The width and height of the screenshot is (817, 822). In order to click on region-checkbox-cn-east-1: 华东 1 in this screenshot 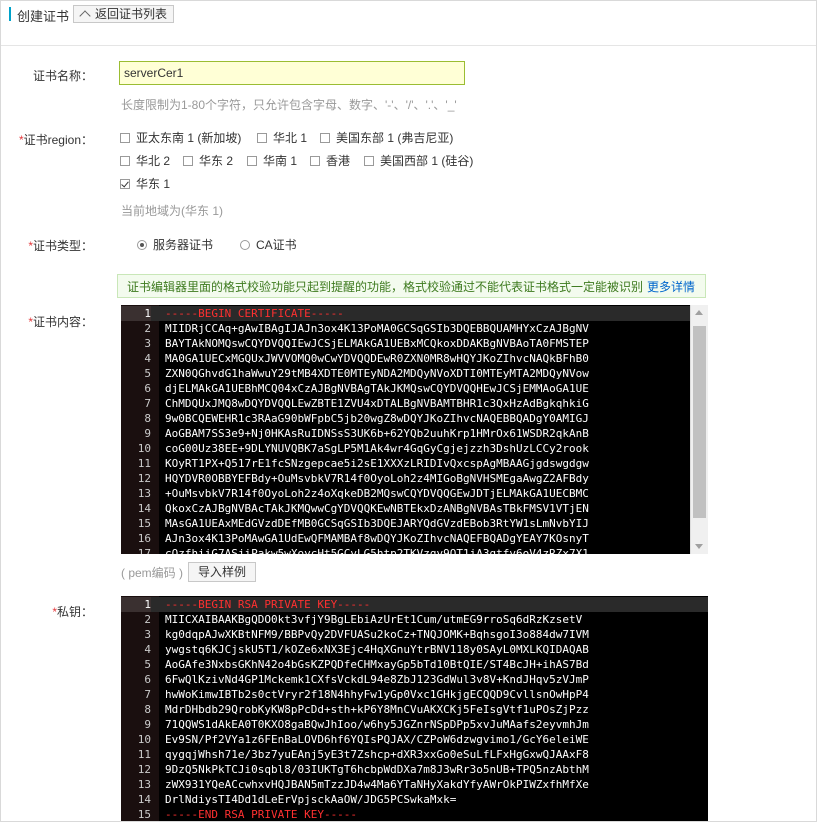, I will do `click(145, 183)`.